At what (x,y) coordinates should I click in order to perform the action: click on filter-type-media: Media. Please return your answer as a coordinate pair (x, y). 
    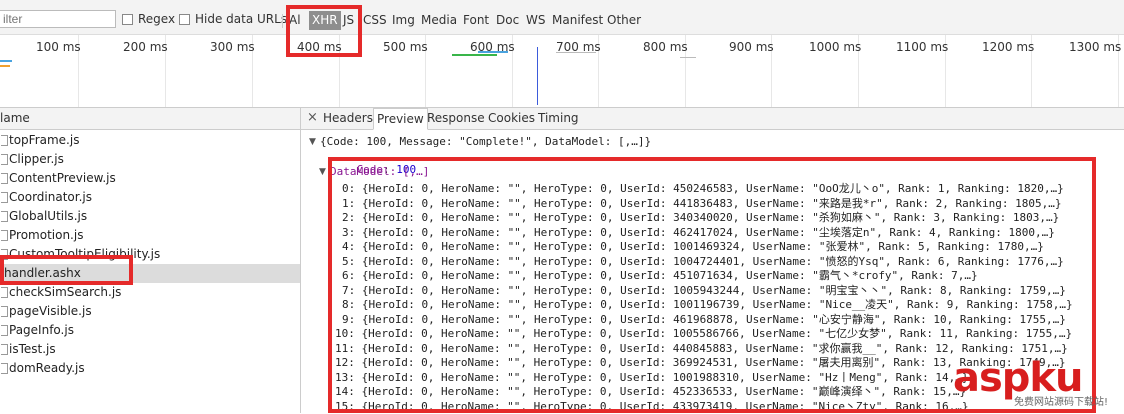
    Looking at the image, I should click on (439, 20).